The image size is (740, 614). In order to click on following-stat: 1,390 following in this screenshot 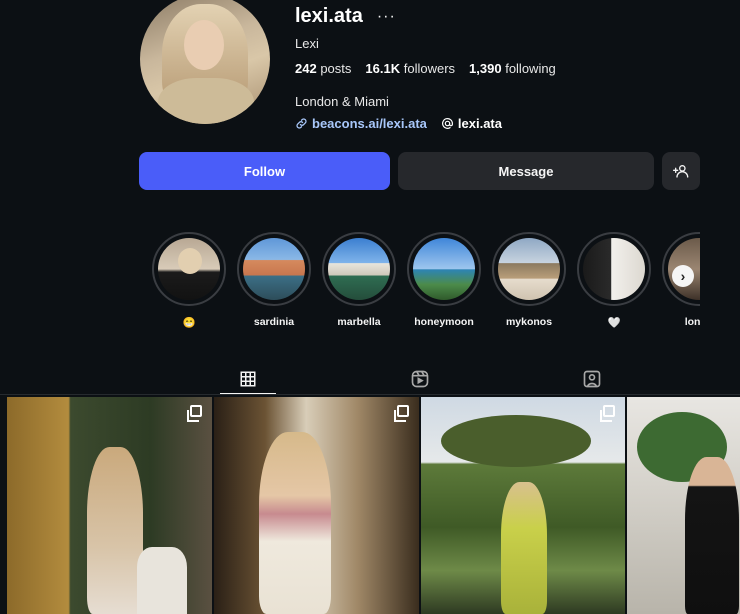, I will do `click(512, 68)`.